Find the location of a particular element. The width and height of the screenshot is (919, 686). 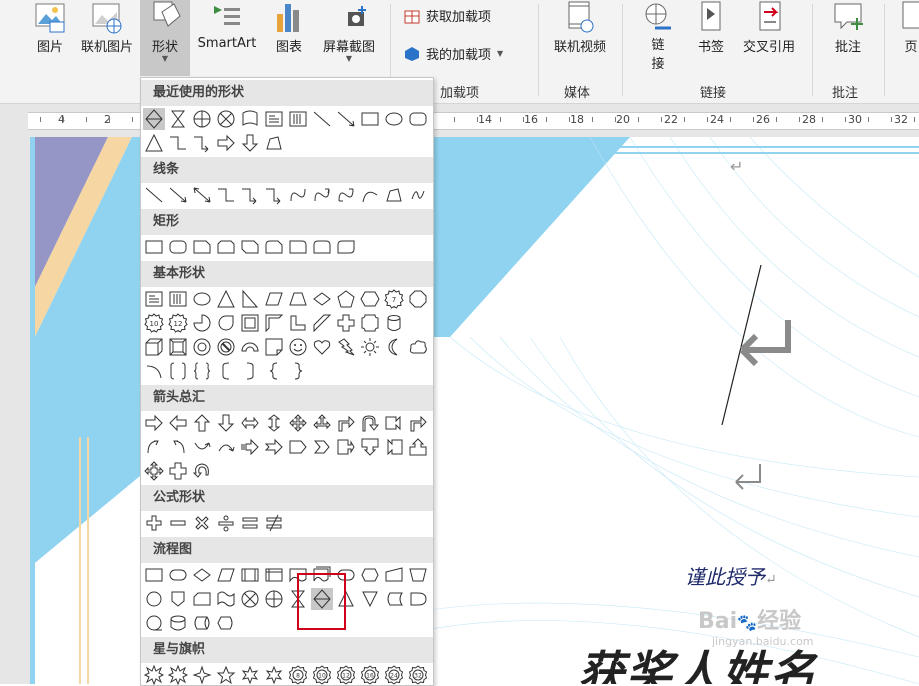

shape-option-ellipse is located at coordinates (202, 299).